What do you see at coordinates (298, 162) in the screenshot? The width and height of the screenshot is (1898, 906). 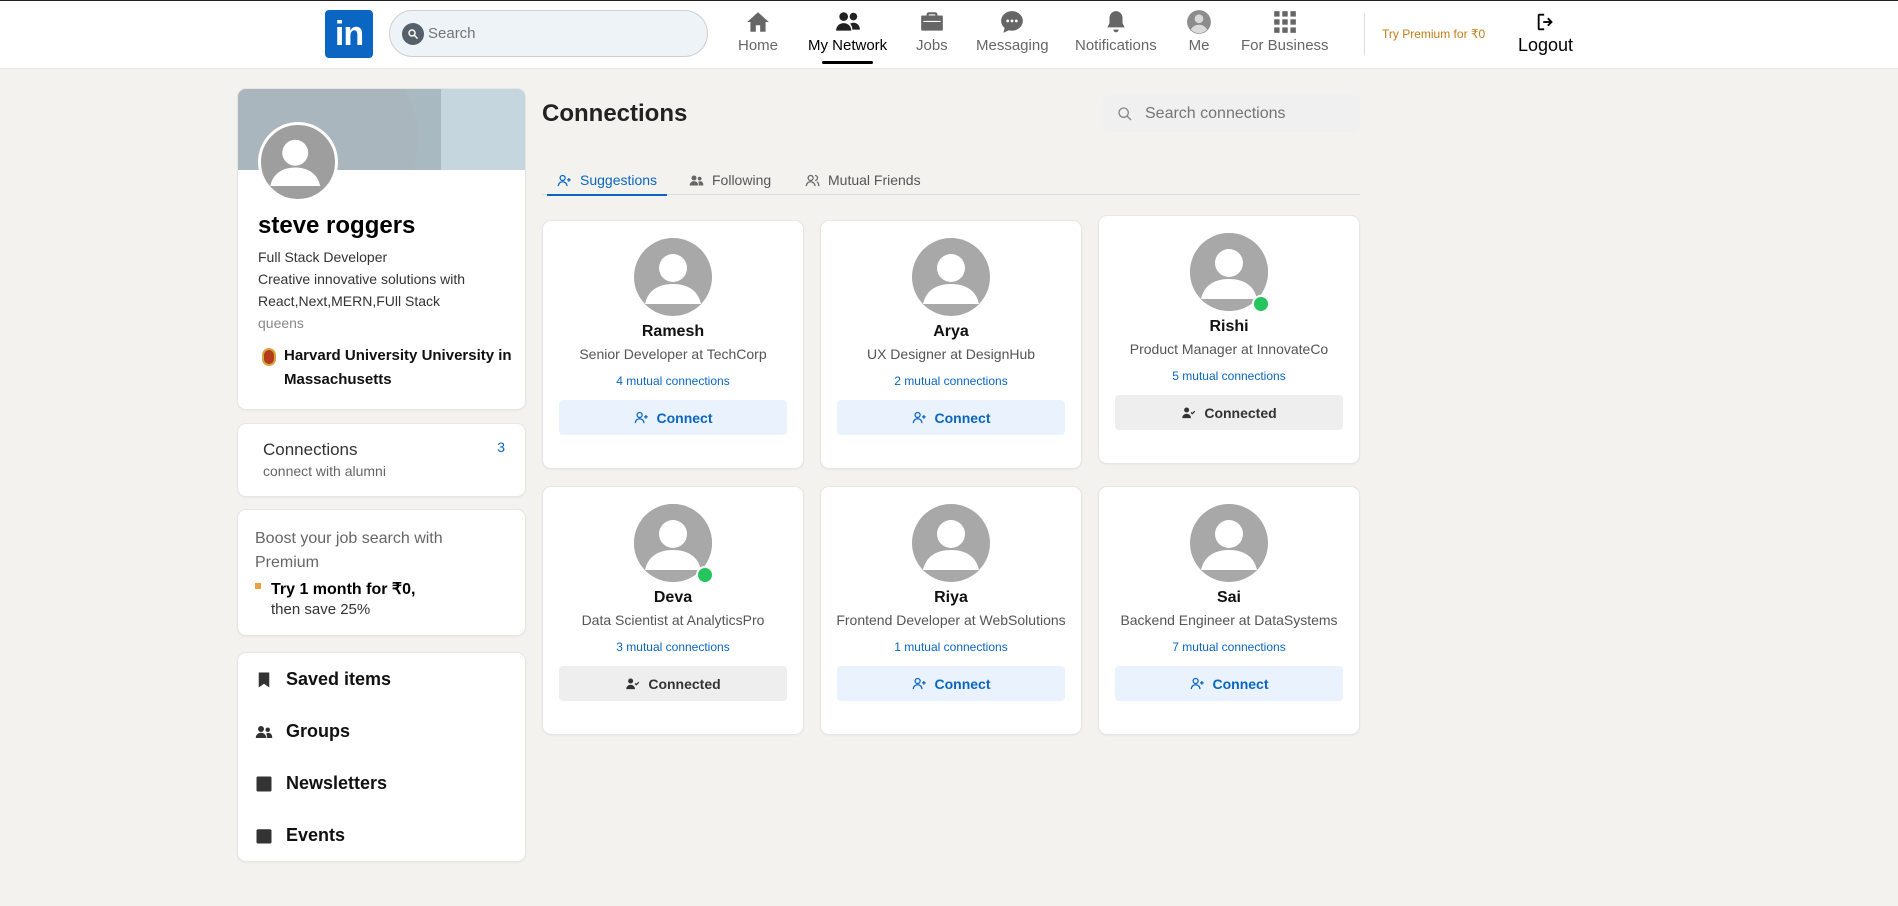 I see `profile-avatar` at bounding box center [298, 162].